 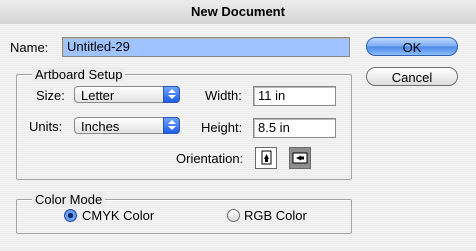 I want to click on cmyk-color-label: CMYK Color, so click(x=118, y=215).